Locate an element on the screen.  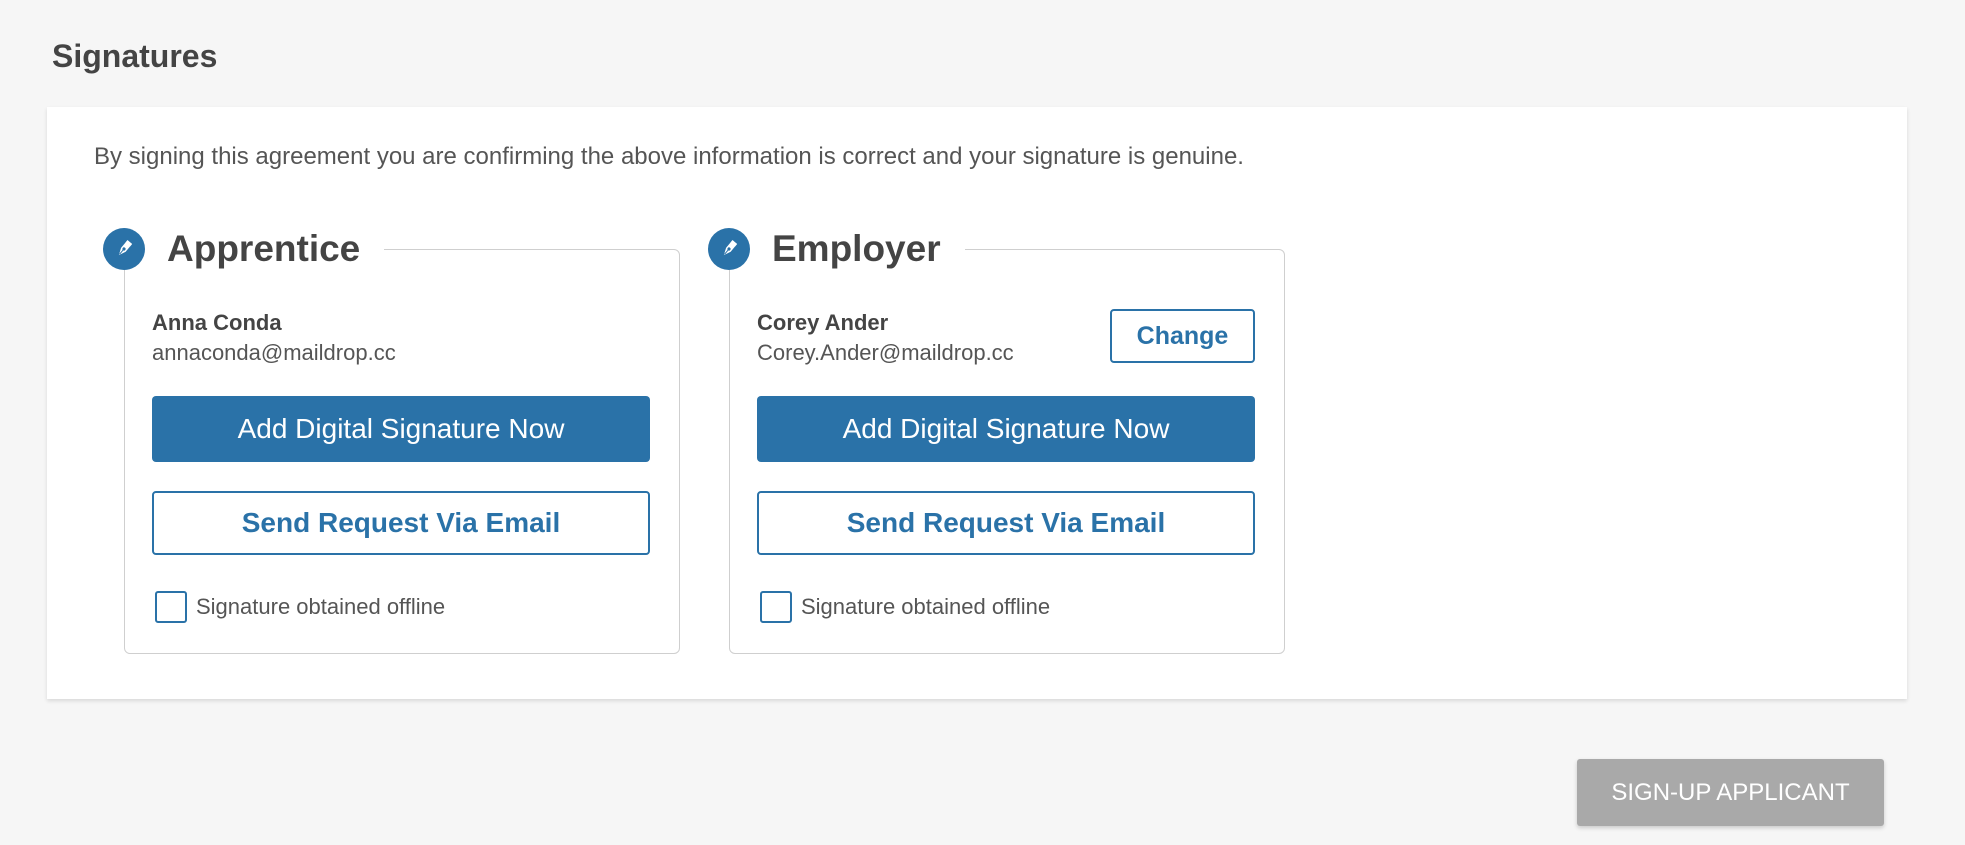
apprentice-legend: Apprentice is located at coordinates (244, 249).